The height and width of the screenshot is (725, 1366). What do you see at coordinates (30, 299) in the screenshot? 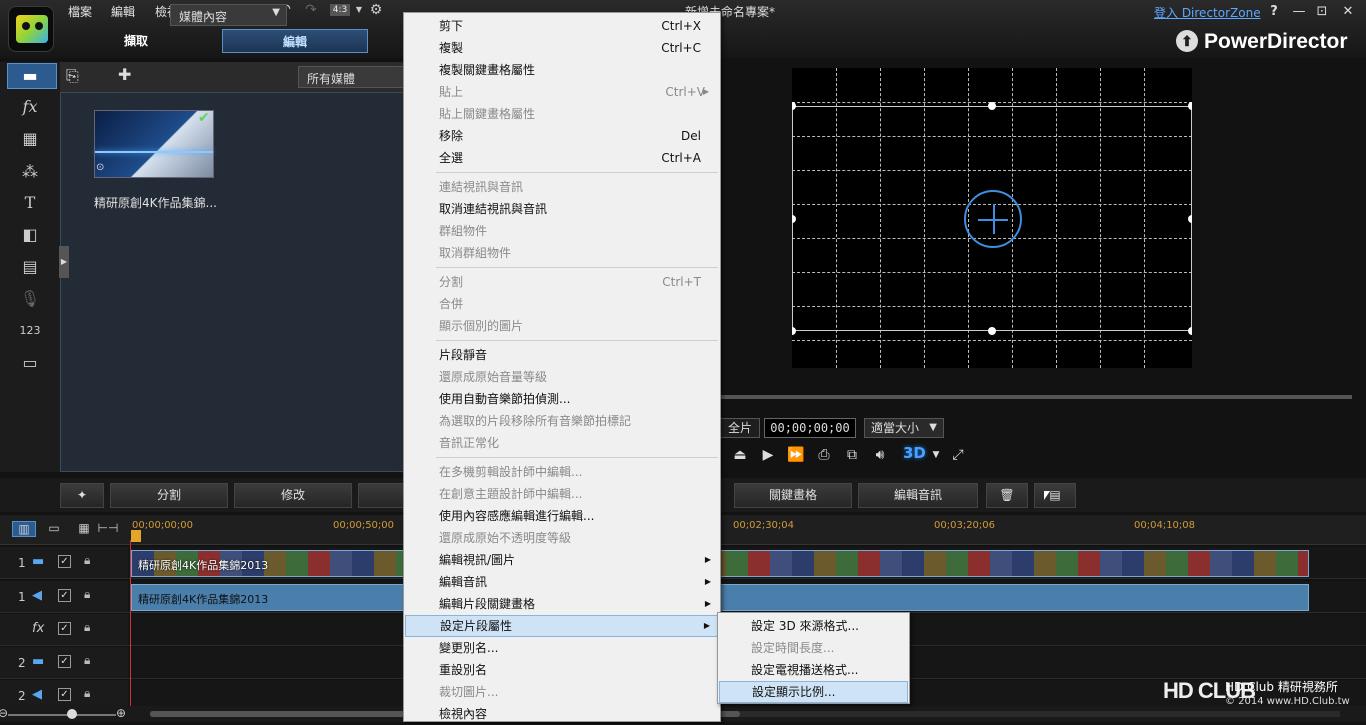
I see `voice-over-icon: 🎙︎` at bounding box center [30, 299].